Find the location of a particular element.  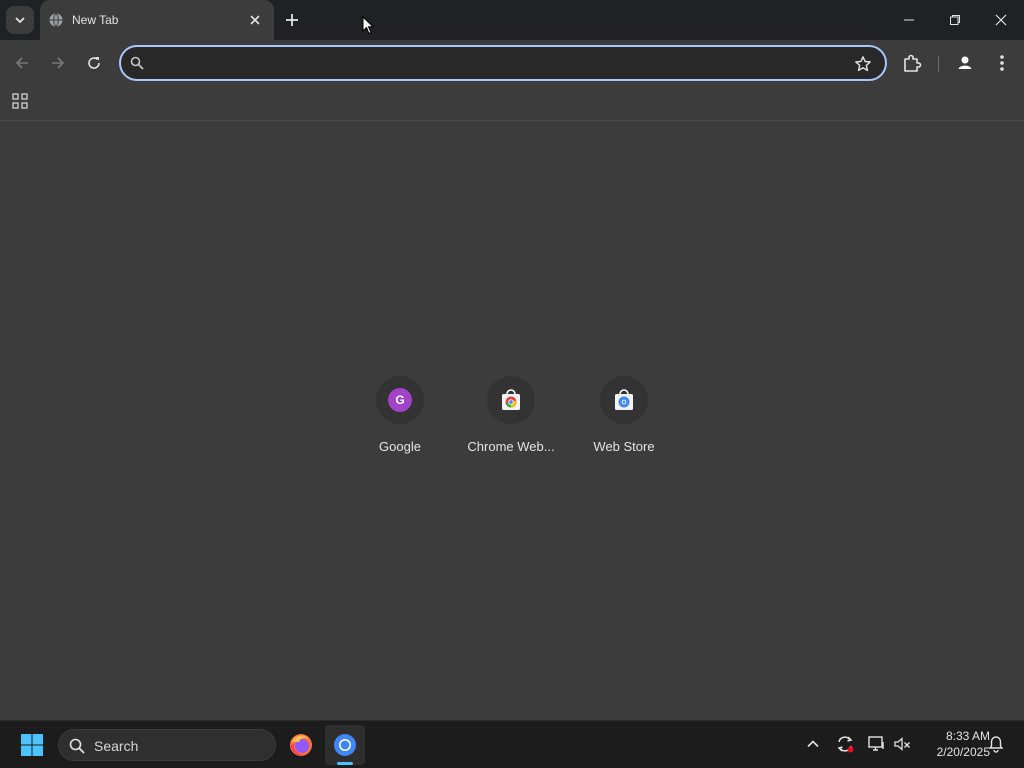

shortcut-icon-circle: G is located at coordinates (400, 400).